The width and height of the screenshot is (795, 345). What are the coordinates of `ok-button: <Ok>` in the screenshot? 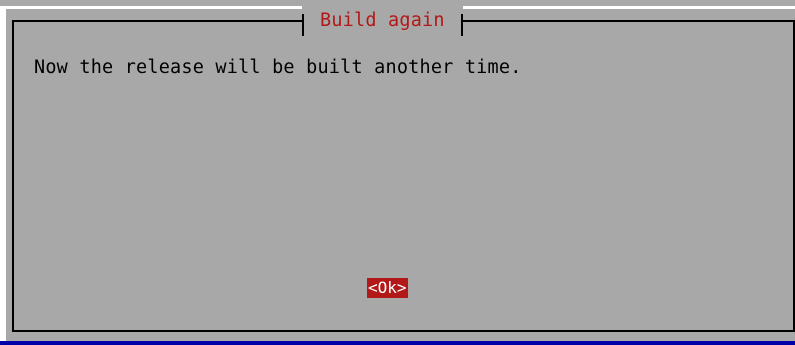 It's located at (387, 288).